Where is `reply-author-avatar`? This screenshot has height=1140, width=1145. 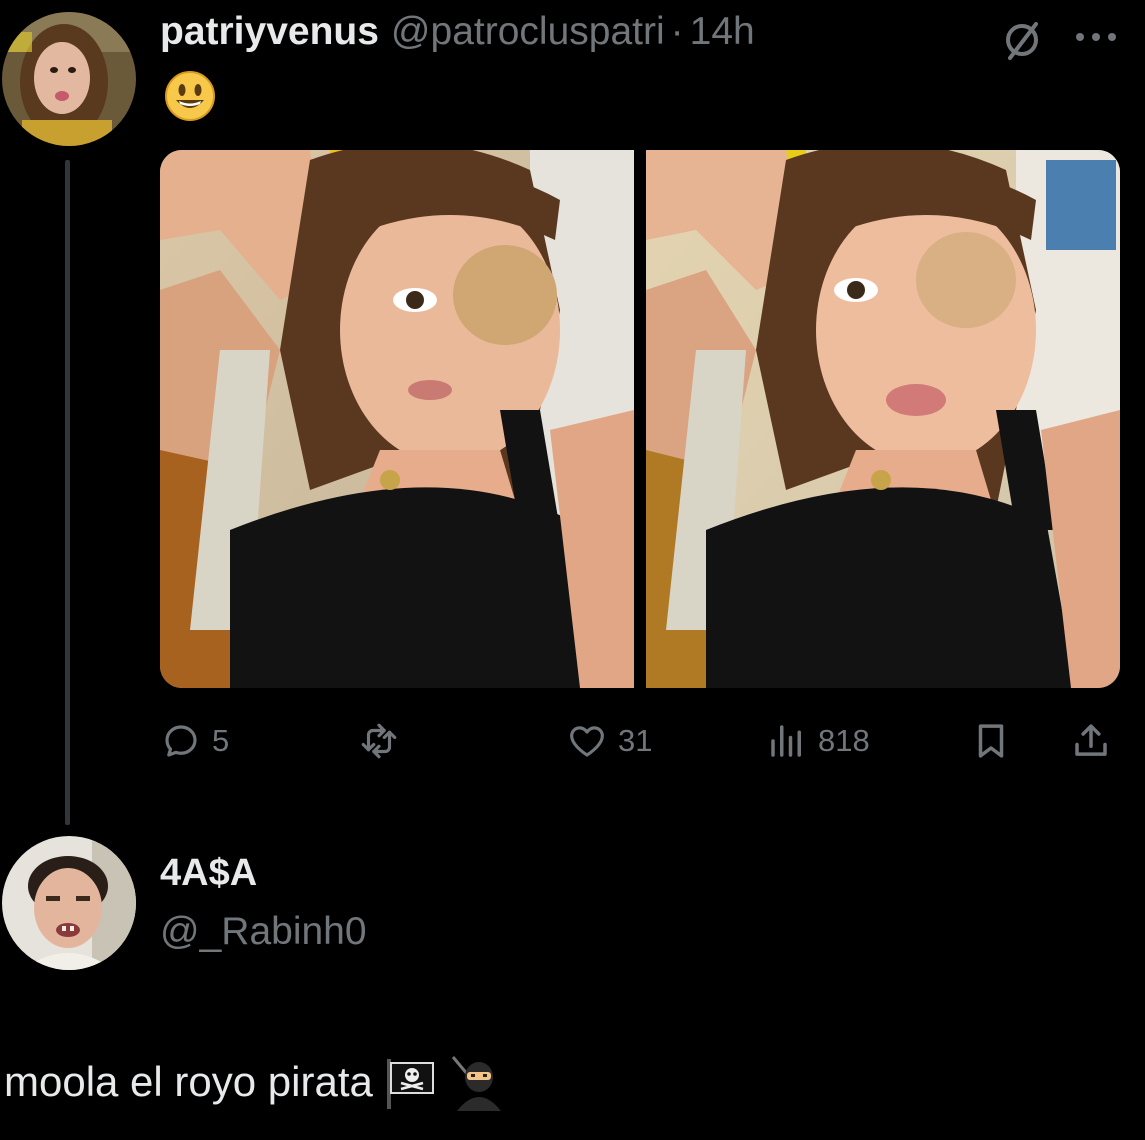
reply-author-avatar is located at coordinates (69, 903).